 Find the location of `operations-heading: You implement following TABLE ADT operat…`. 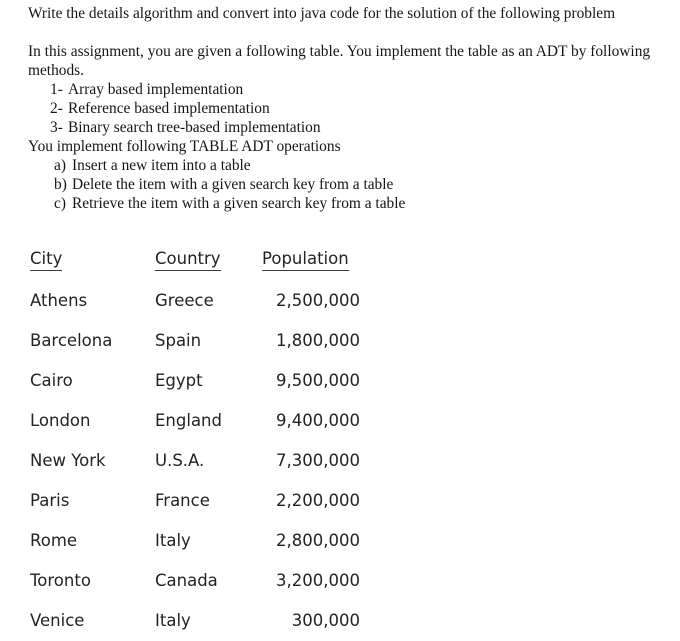

operations-heading: You implement following TABLE ADT operat… is located at coordinates (184, 146).